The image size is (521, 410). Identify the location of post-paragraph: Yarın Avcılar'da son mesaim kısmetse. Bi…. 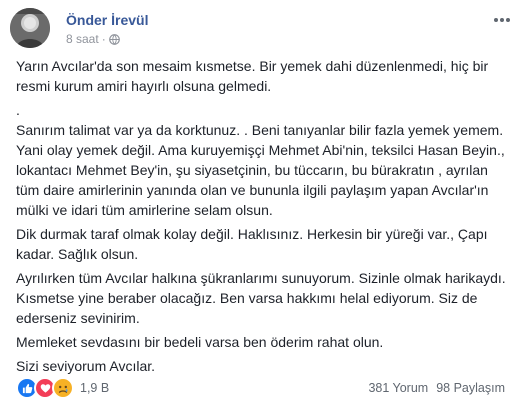
(252, 76).